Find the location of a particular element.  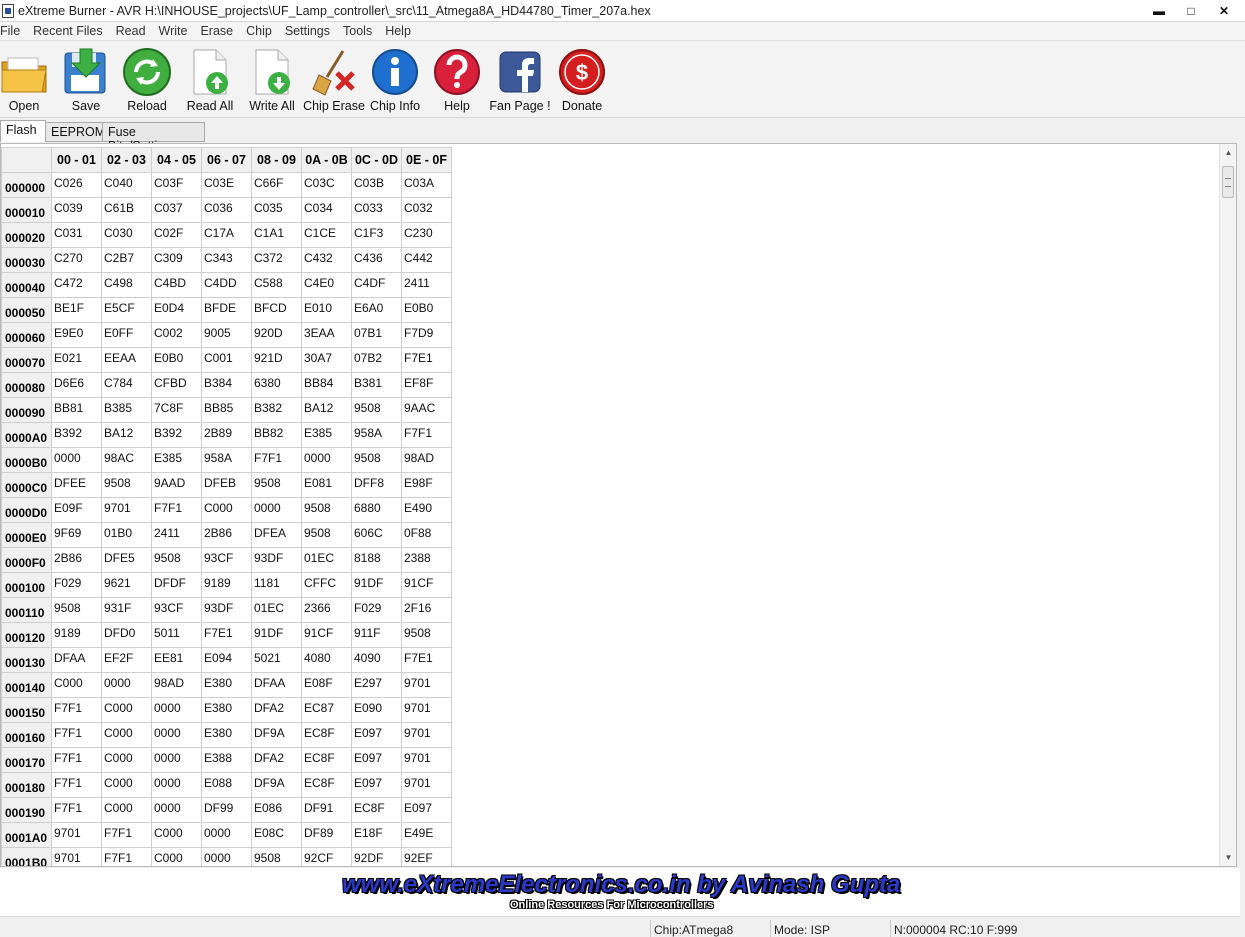

hex-cell: BB82 is located at coordinates (276, 435).